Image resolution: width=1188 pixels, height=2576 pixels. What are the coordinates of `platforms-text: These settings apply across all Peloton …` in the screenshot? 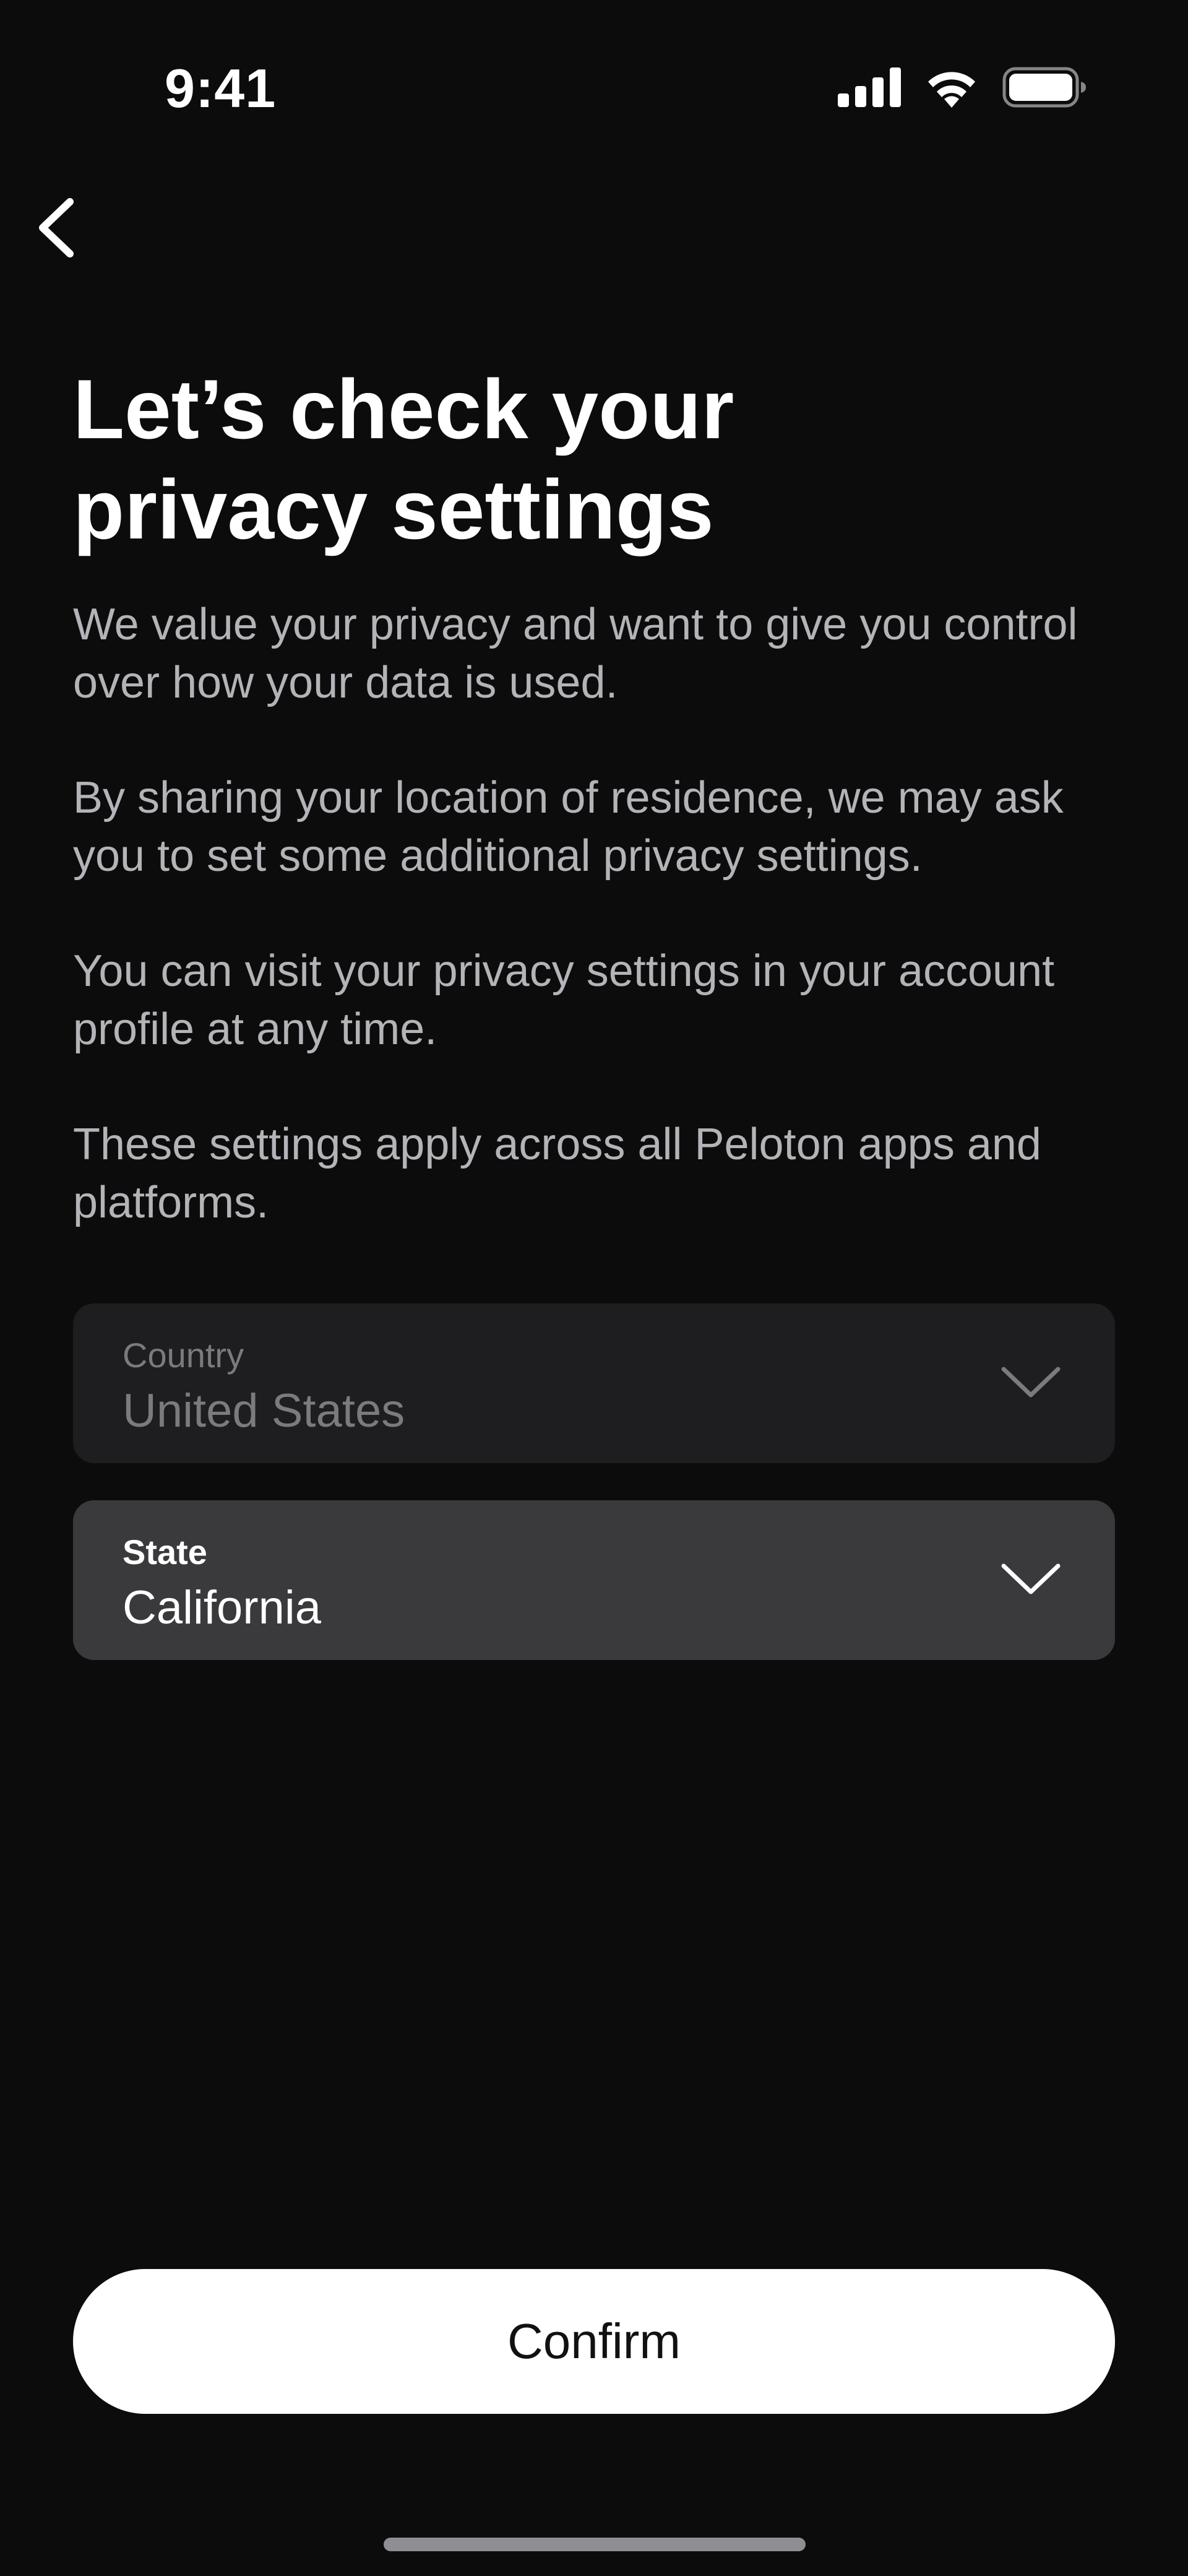 It's located at (557, 1173).